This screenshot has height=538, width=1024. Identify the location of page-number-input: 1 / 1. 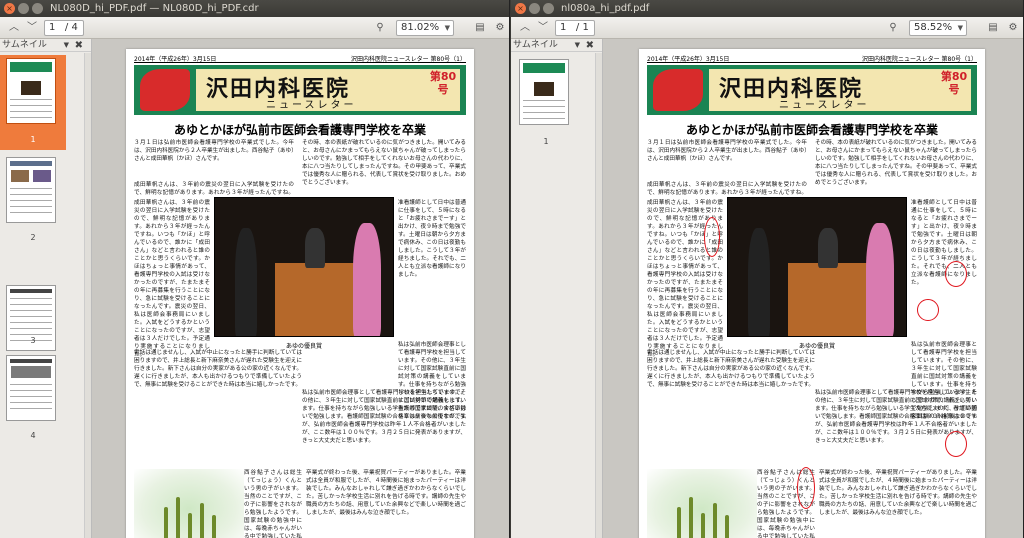
(575, 28).